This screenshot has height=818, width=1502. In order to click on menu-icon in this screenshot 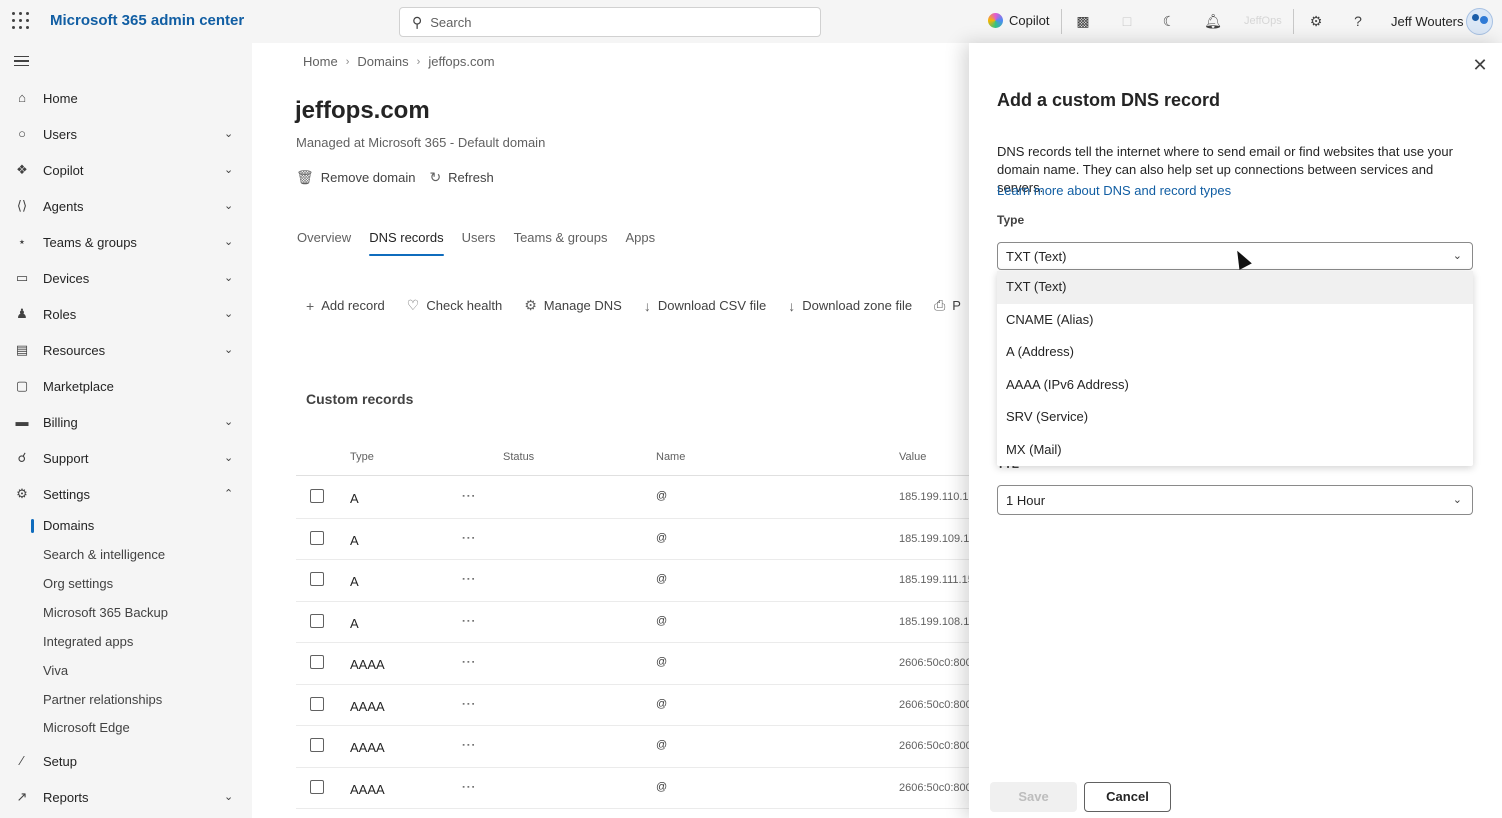, I will do `click(21, 61)`.